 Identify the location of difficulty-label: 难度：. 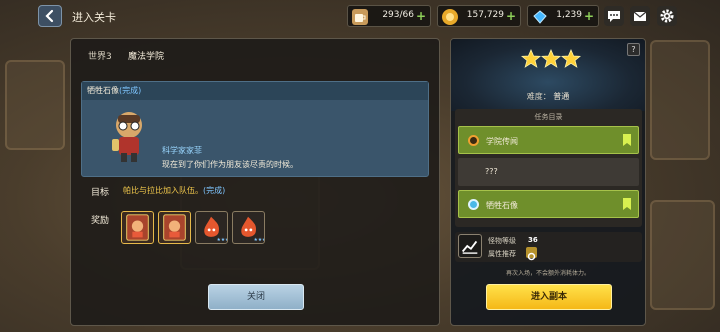
(538, 96).